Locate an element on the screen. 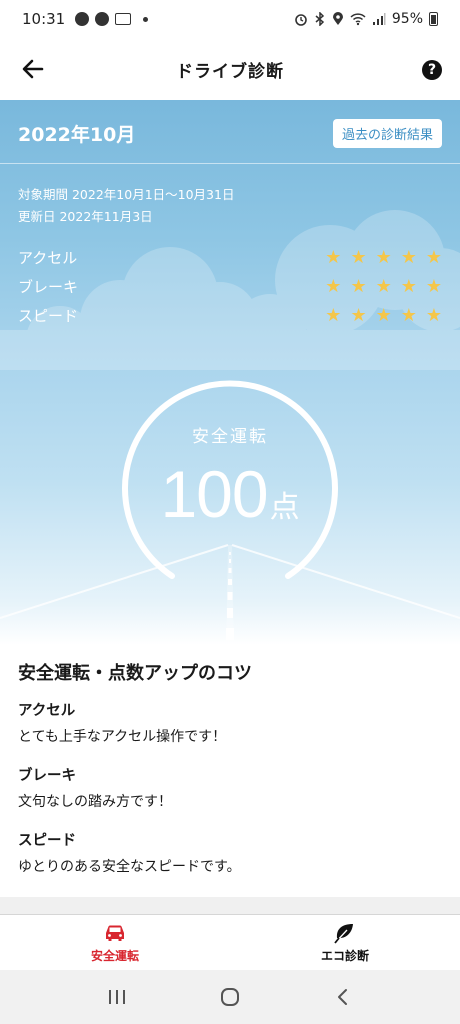 This screenshot has height=1024, width=460. recents-button is located at coordinates (117, 997).